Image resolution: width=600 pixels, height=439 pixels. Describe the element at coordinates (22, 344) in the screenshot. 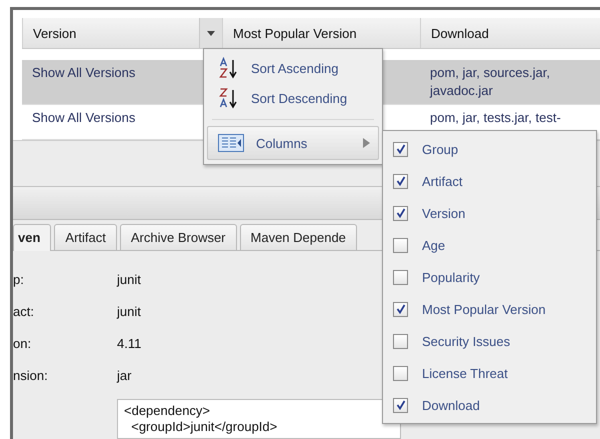

I see `field-label: on:` at that location.